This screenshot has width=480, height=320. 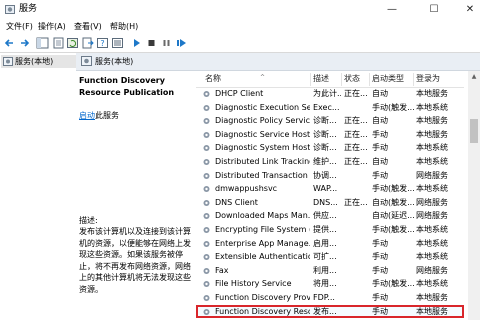 What do you see at coordinates (72, 43) in the screenshot?
I see `refresh-icon` at bounding box center [72, 43].